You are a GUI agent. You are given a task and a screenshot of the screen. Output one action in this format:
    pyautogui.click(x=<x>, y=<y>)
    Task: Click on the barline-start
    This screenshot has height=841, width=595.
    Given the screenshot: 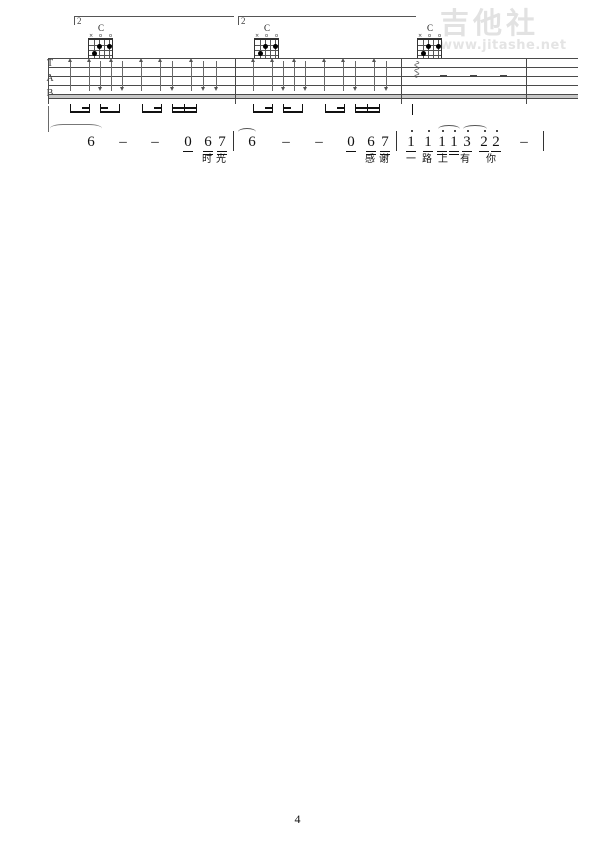 What is the action you would take?
    pyautogui.click(x=48, y=81)
    